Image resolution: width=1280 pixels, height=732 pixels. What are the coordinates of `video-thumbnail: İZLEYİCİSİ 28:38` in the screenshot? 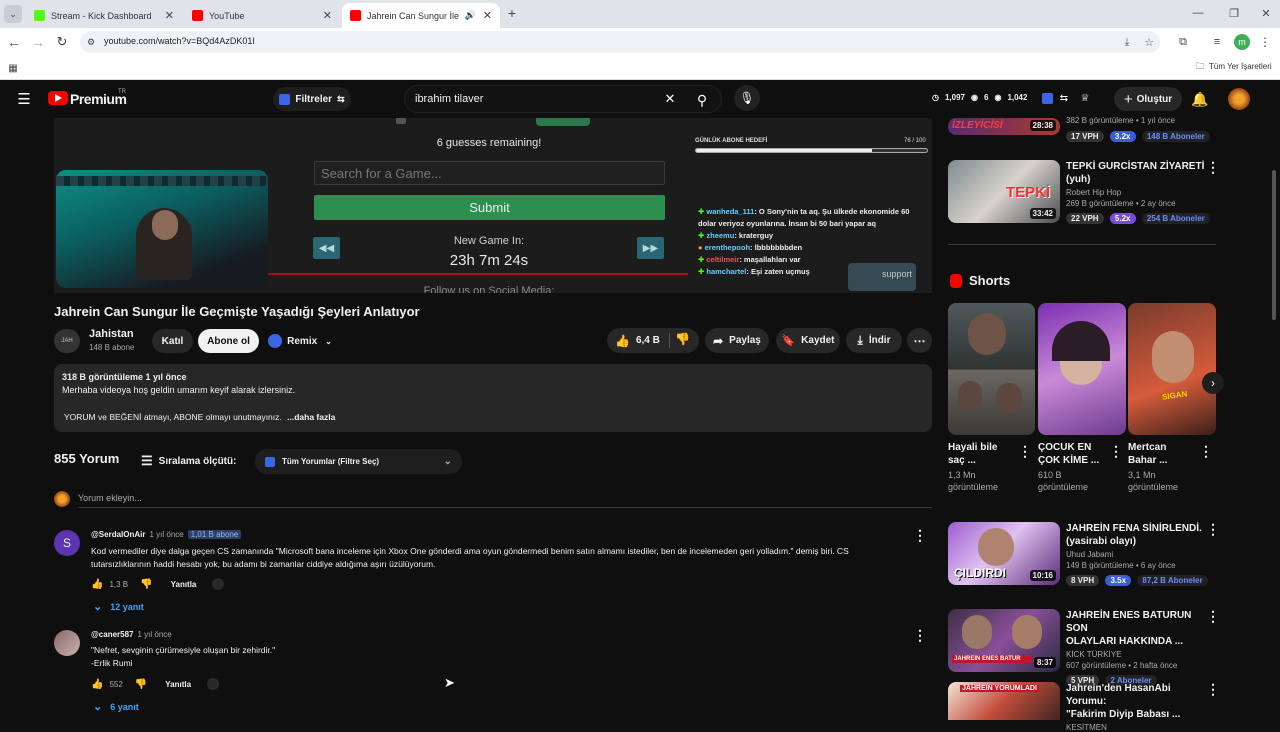 It's located at (1004, 126).